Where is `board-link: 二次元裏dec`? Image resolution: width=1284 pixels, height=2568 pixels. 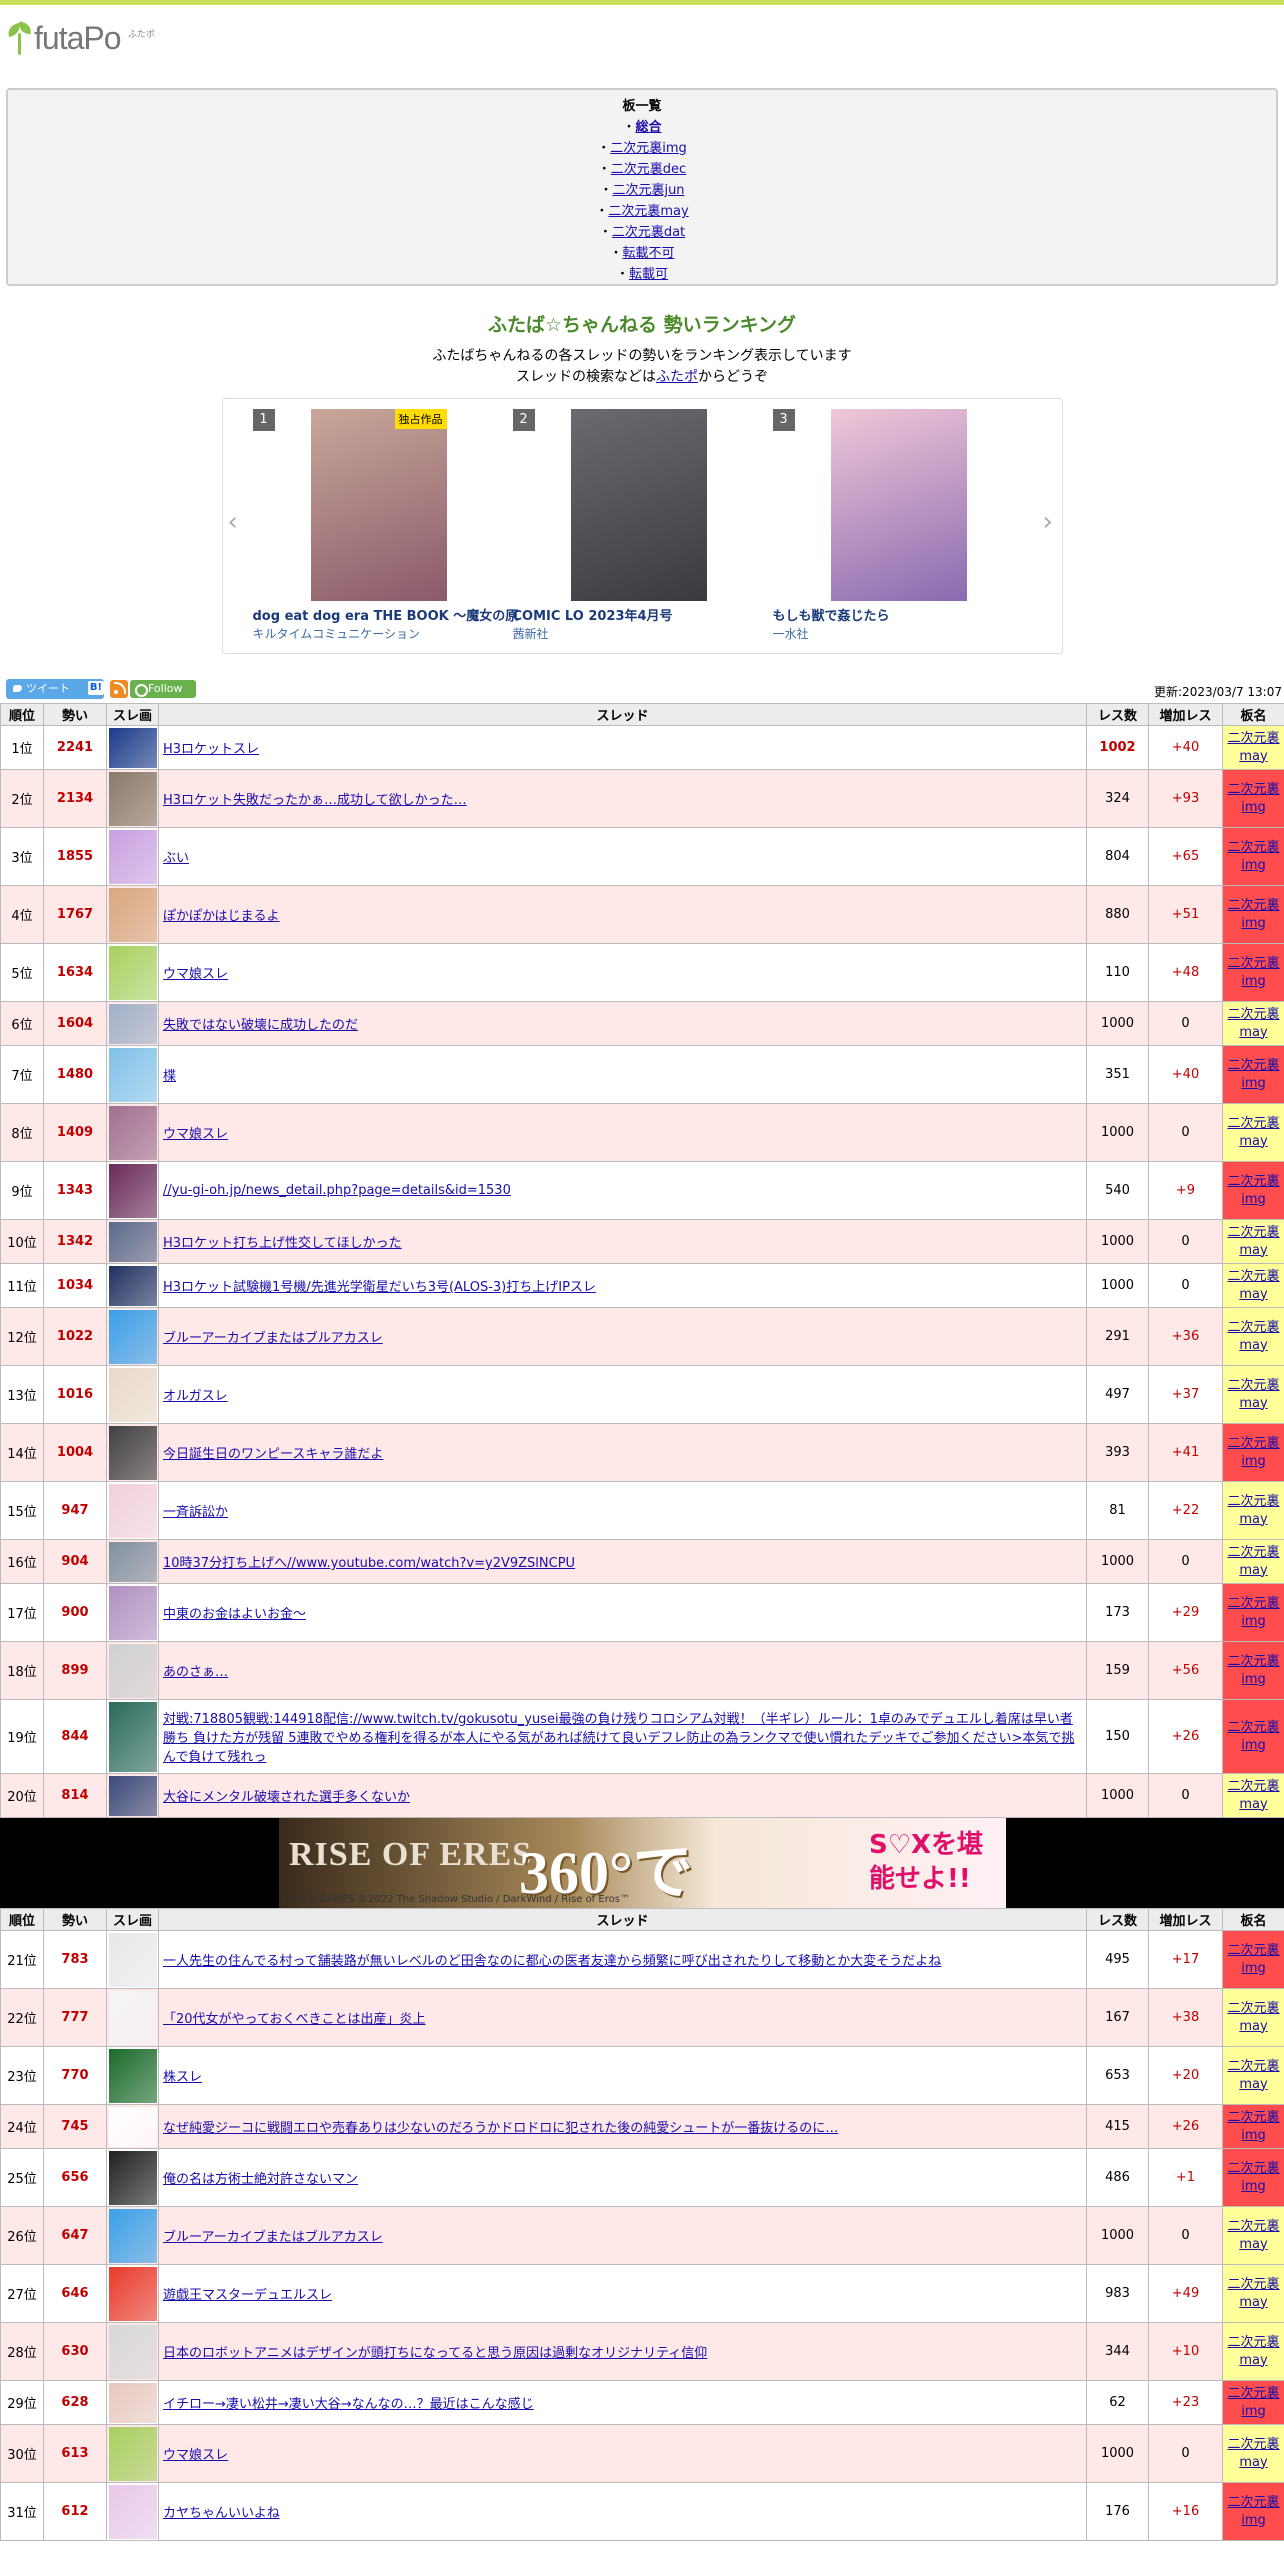
board-link: 二次元裏dec is located at coordinates (648, 169).